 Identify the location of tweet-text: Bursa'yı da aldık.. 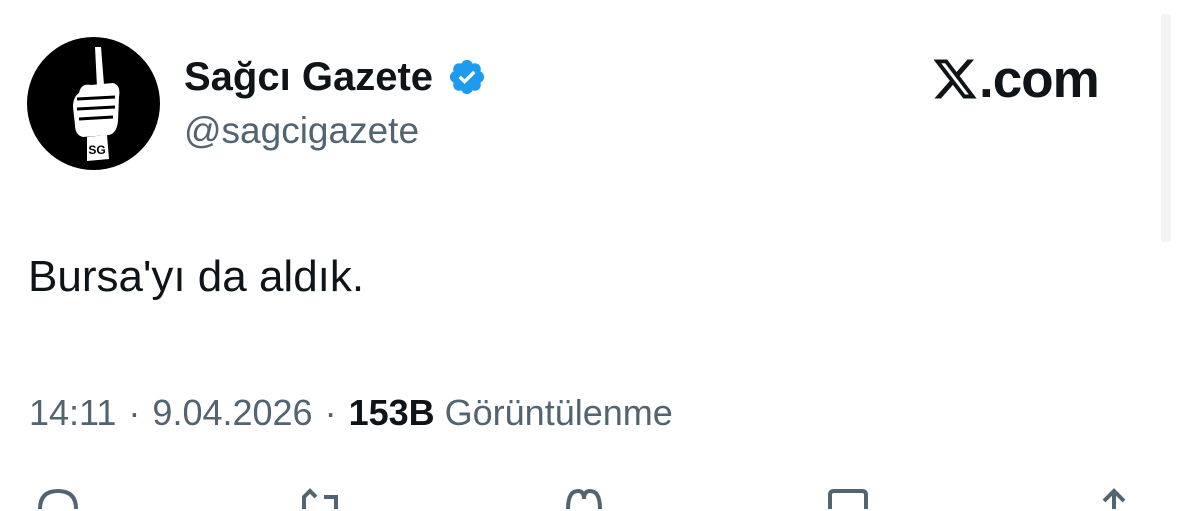
(196, 276).